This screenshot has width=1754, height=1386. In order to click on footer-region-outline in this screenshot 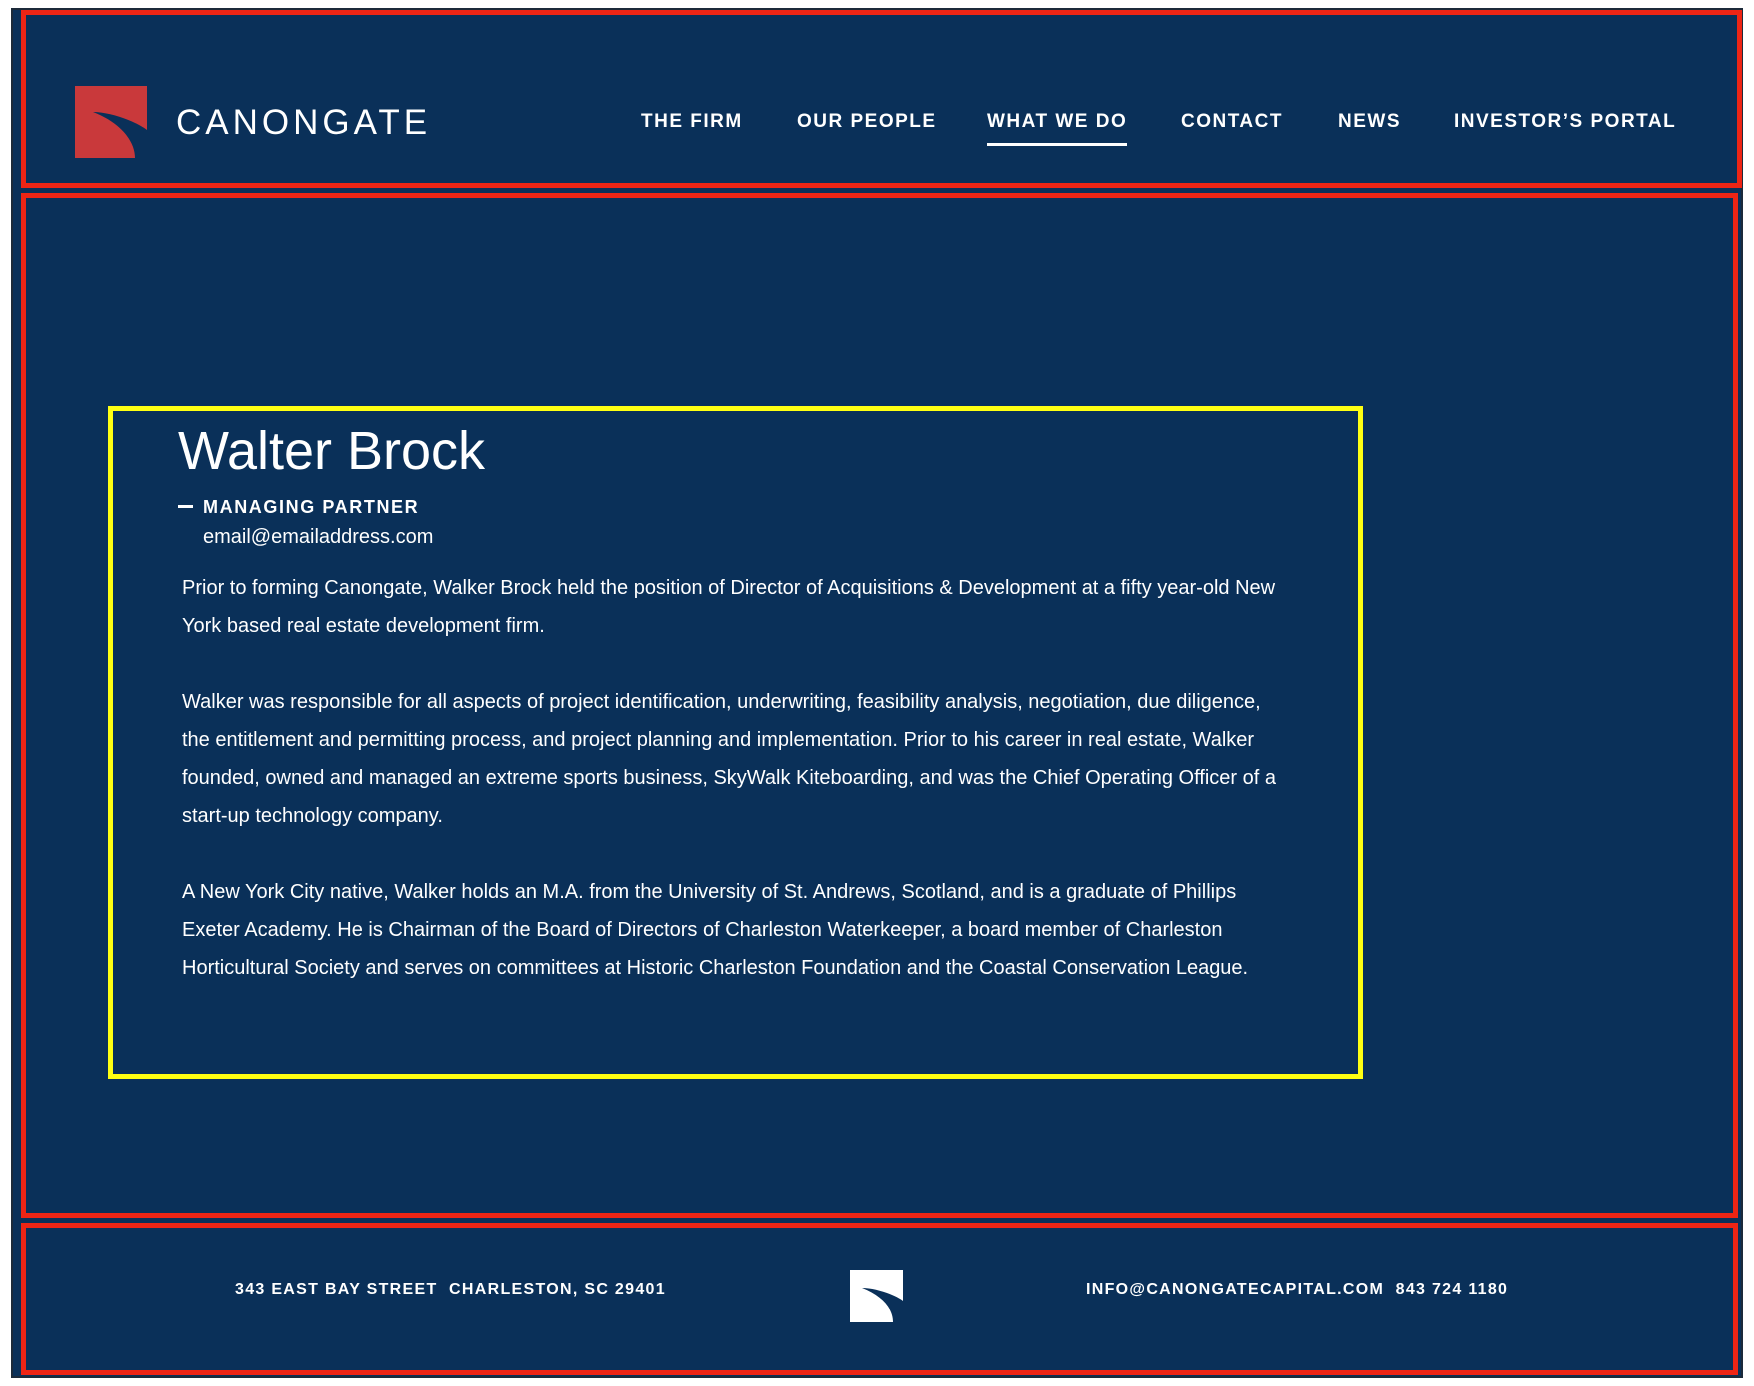, I will do `click(879, 1299)`.